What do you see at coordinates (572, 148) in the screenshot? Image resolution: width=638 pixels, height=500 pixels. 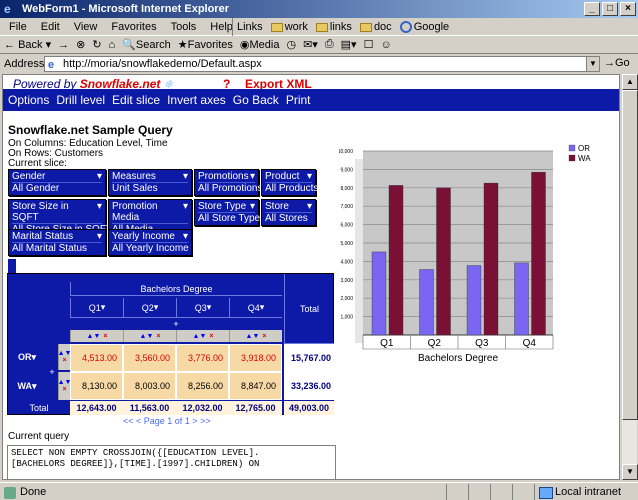 I see `legend-swatch` at bounding box center [572, 148].